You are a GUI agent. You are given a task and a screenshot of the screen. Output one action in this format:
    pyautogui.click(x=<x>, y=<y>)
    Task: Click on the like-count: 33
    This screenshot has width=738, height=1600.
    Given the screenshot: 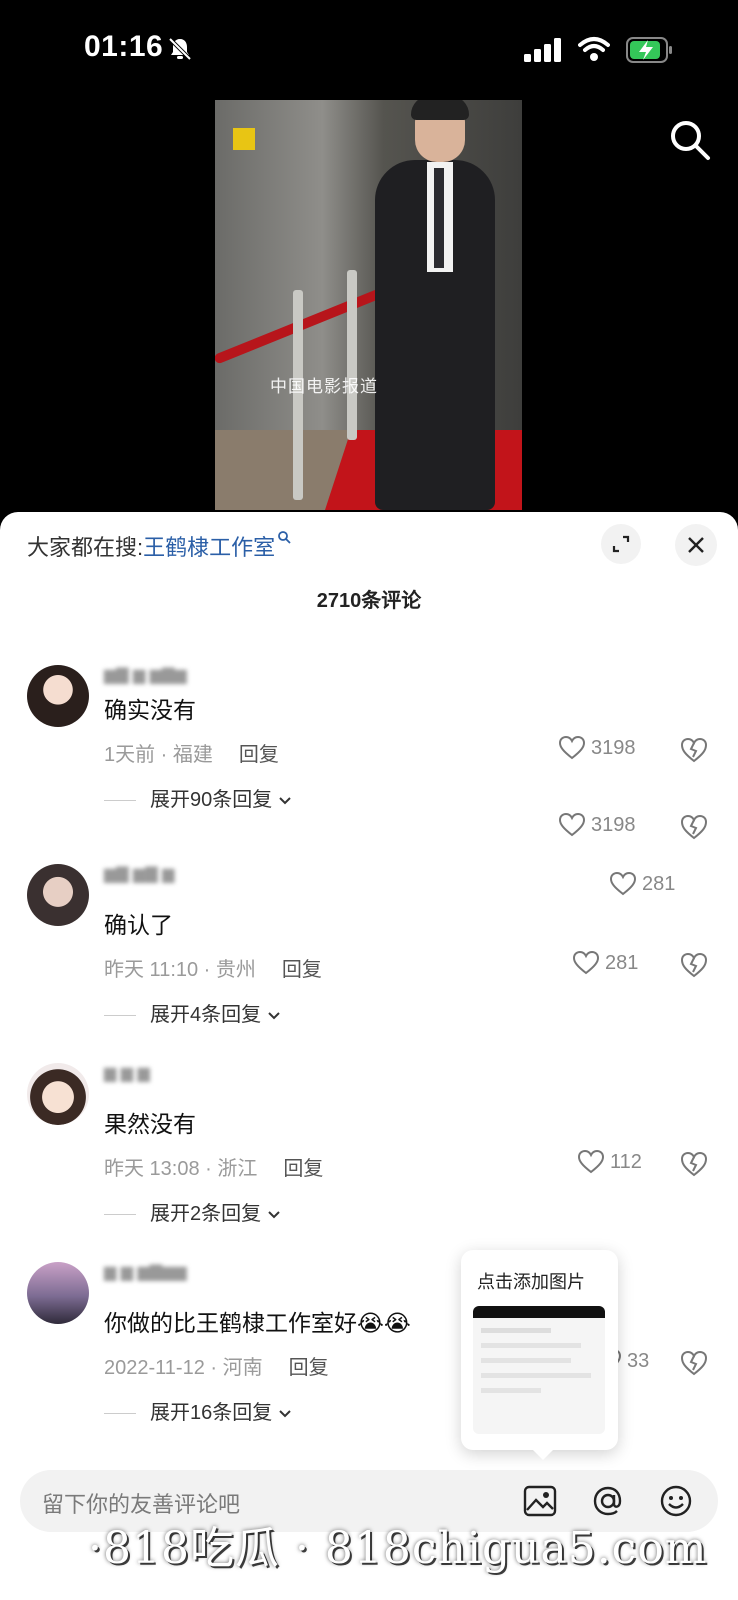 What is the action you would take?
    pyautogui.click(x=638, y=1360)
    